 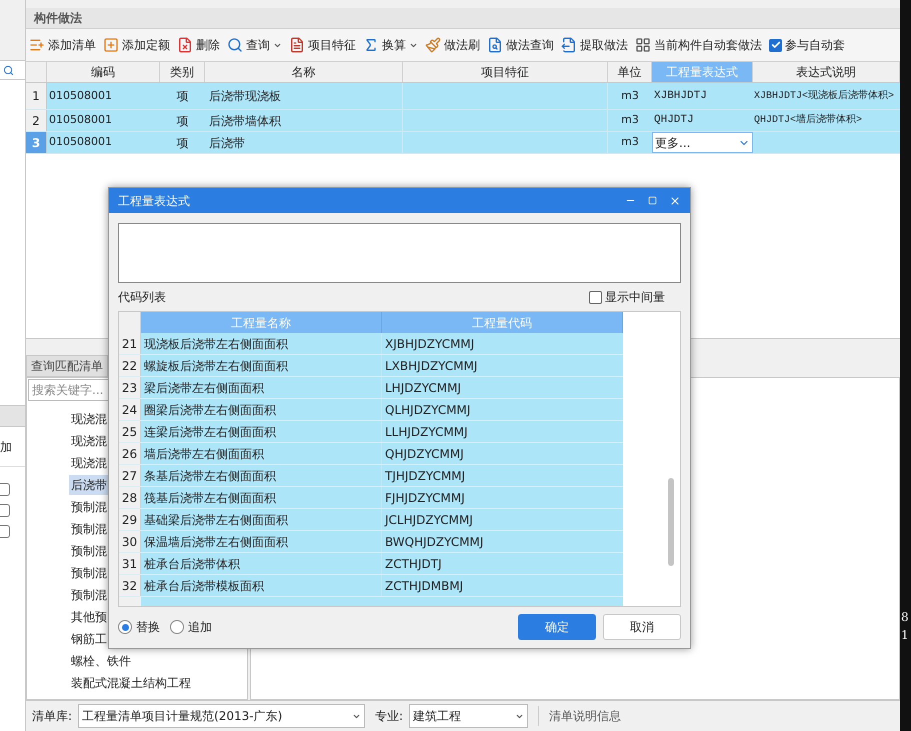 I want to click on tree-item: 装配式混凝土结构工程, so click(x=131, y=683).